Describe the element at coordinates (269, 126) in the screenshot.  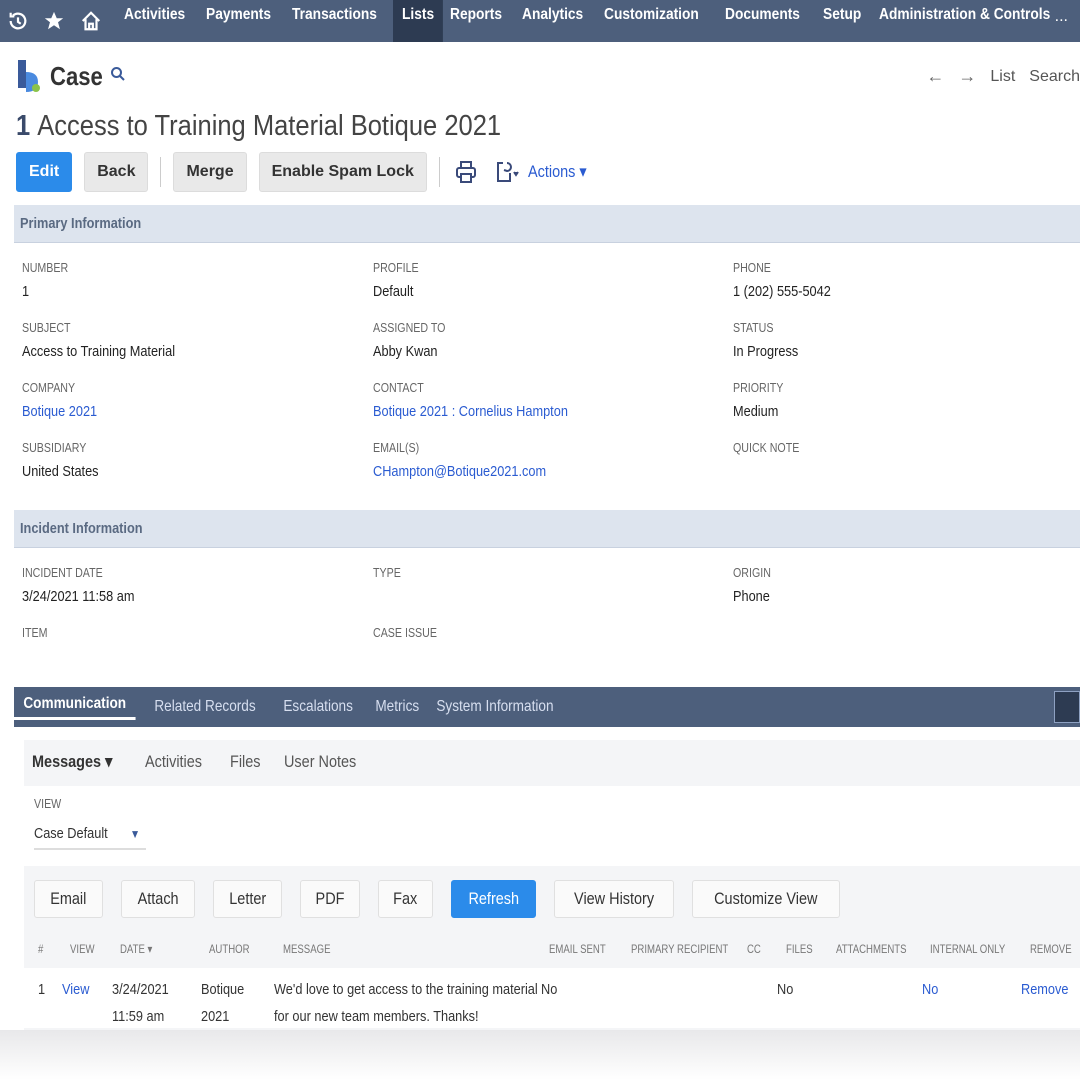
I see `record-title: Access to Training Material Botique 2021` at that location.